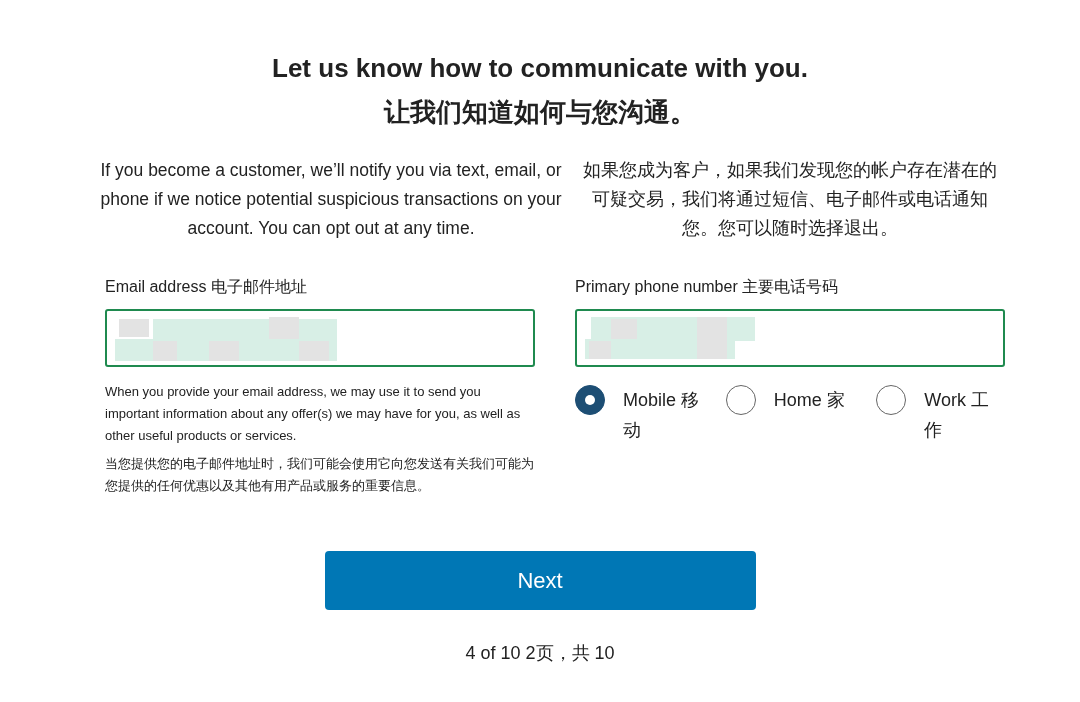  Describe the element at coordinates (707, 286) in the screenshot. I see `field-label: Primary phone number 主要电话号码` at that location.